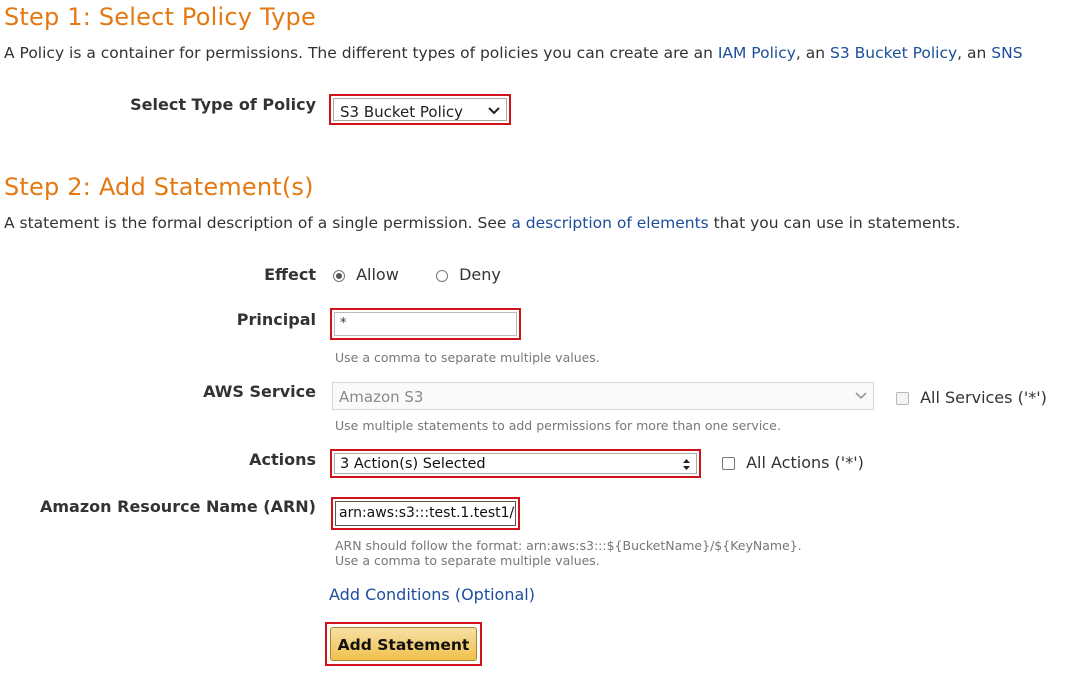 The image size is (1074, 673). What do you see at coordinates (402, 112) in the screenshot?
I see `policy-type-value: S3 Bucket Policy` at bounding box center [402, 112].